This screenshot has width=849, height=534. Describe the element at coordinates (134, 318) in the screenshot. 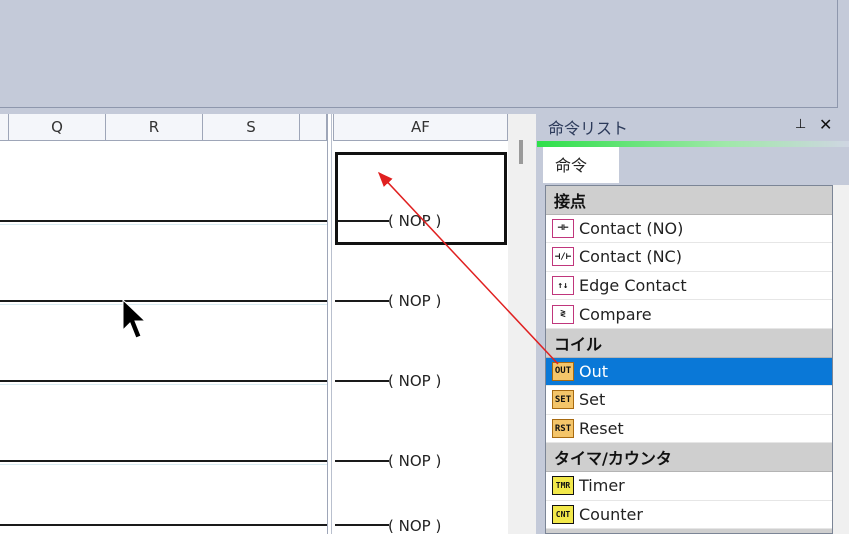

I see `mouse-cursor-icon` at that location.